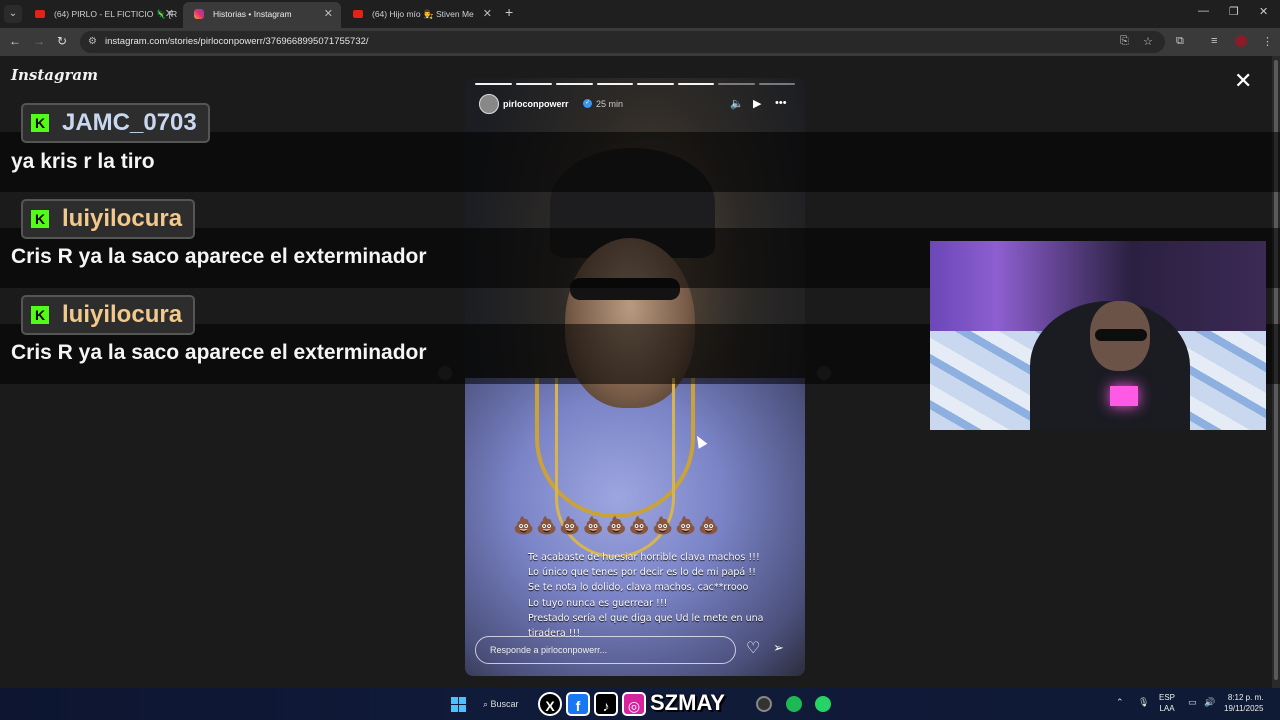  Describe the element at coordinates (1267, 41) in the screenshot. I see `menu-kebab-icon: ⋮` at that location.